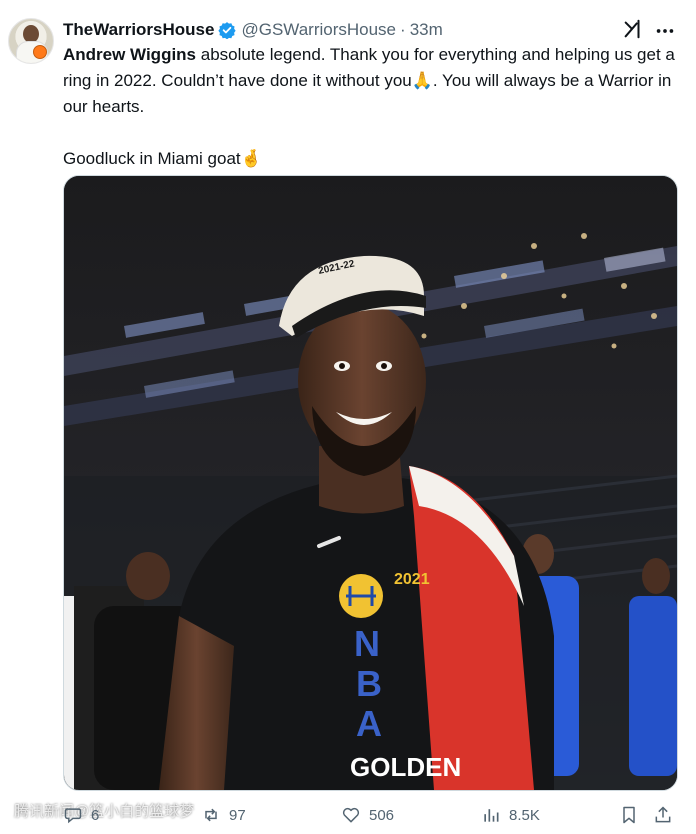 Image resolution: width=696 pixels, height=834 pixels. Describe the element at coordinates (524, 815) in the screenshot. I see `views-count: 8.5K` at that location.